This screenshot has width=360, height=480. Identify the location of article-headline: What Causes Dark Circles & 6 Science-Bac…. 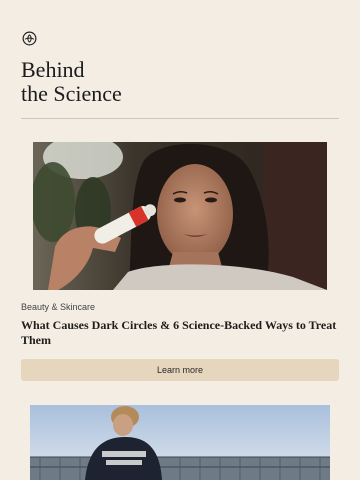
(182, 333).